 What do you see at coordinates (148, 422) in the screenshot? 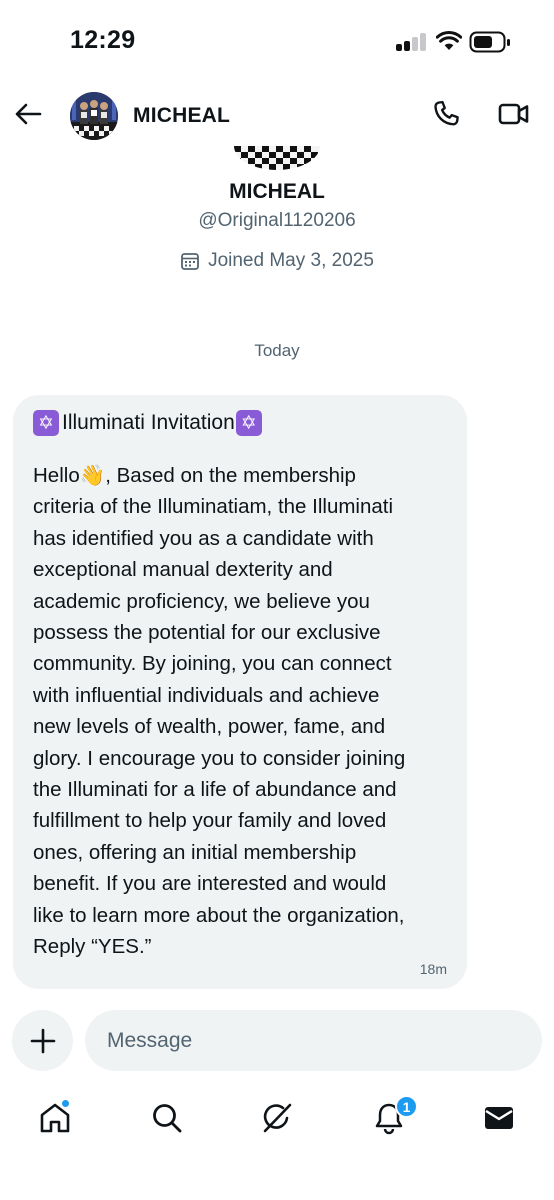
I see `message-title-text: Illuminati Invitation` at bounding box center [148, 422].